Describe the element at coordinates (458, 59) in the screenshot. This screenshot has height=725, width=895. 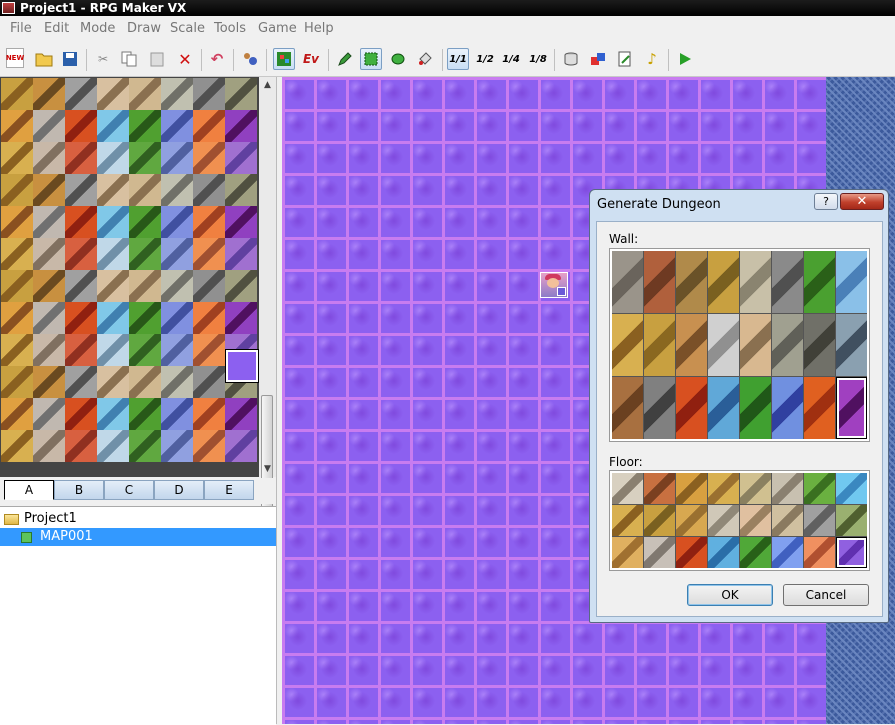
I see `scale-1-1-button: 1/1` at that location.